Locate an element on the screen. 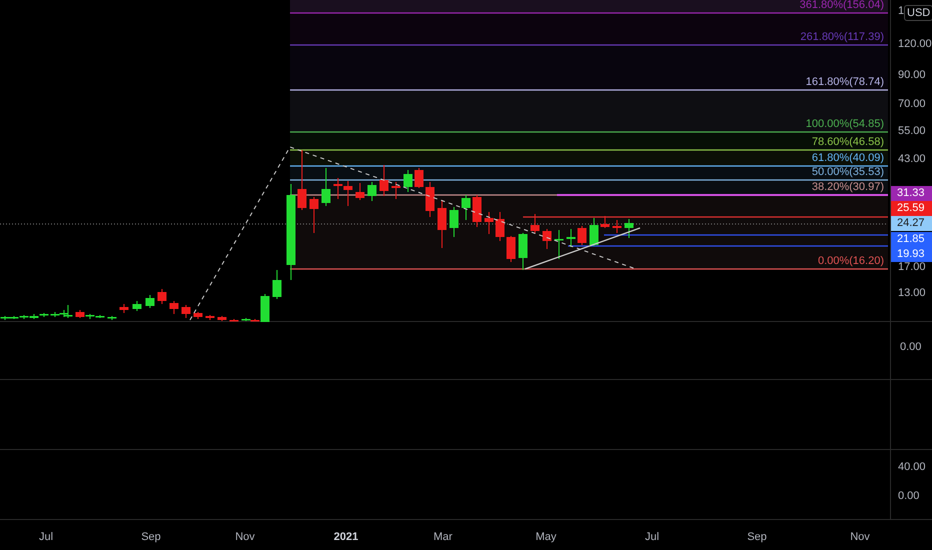  price-badge: 19.93 is located at coordinates (911, 254).